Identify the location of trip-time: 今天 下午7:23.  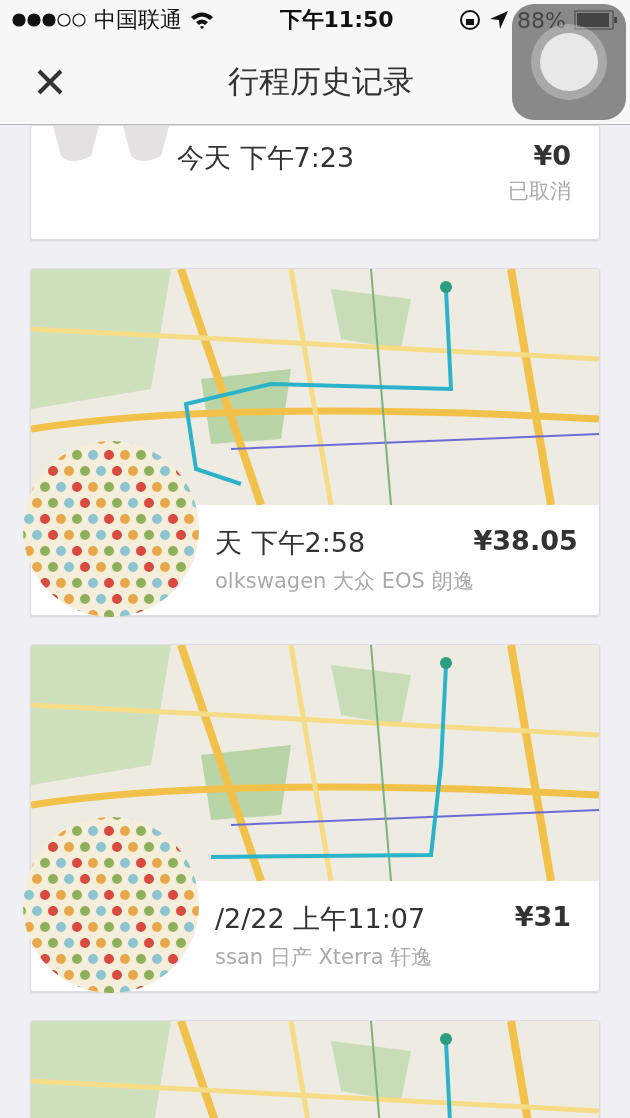
(266, 158).